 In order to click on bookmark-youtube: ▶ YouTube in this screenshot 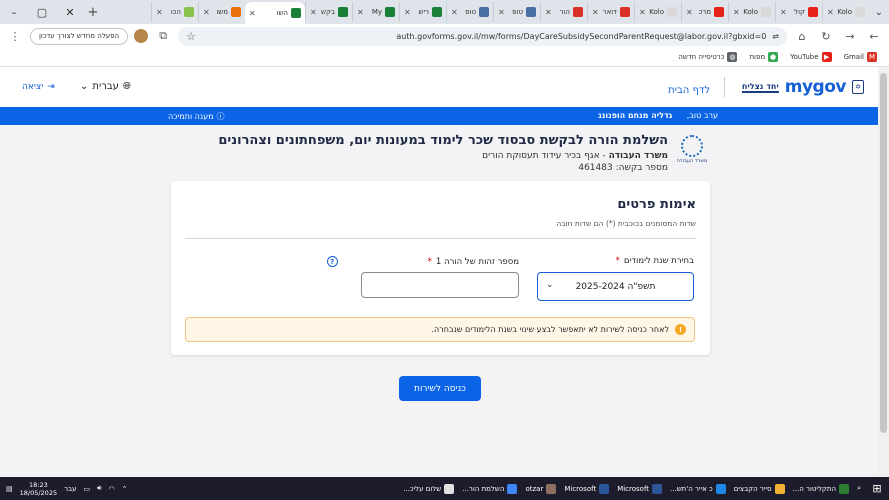, I will do `click(811, 57)`.